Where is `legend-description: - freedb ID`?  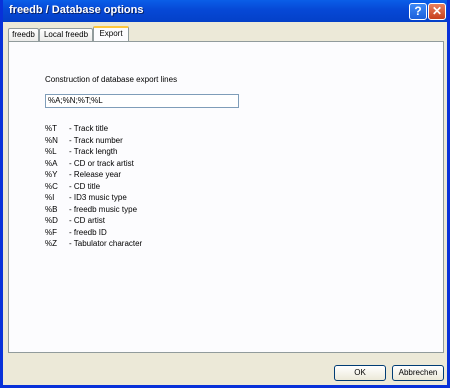
legend-description: - freedb ID is located at coordinates (88, 232).